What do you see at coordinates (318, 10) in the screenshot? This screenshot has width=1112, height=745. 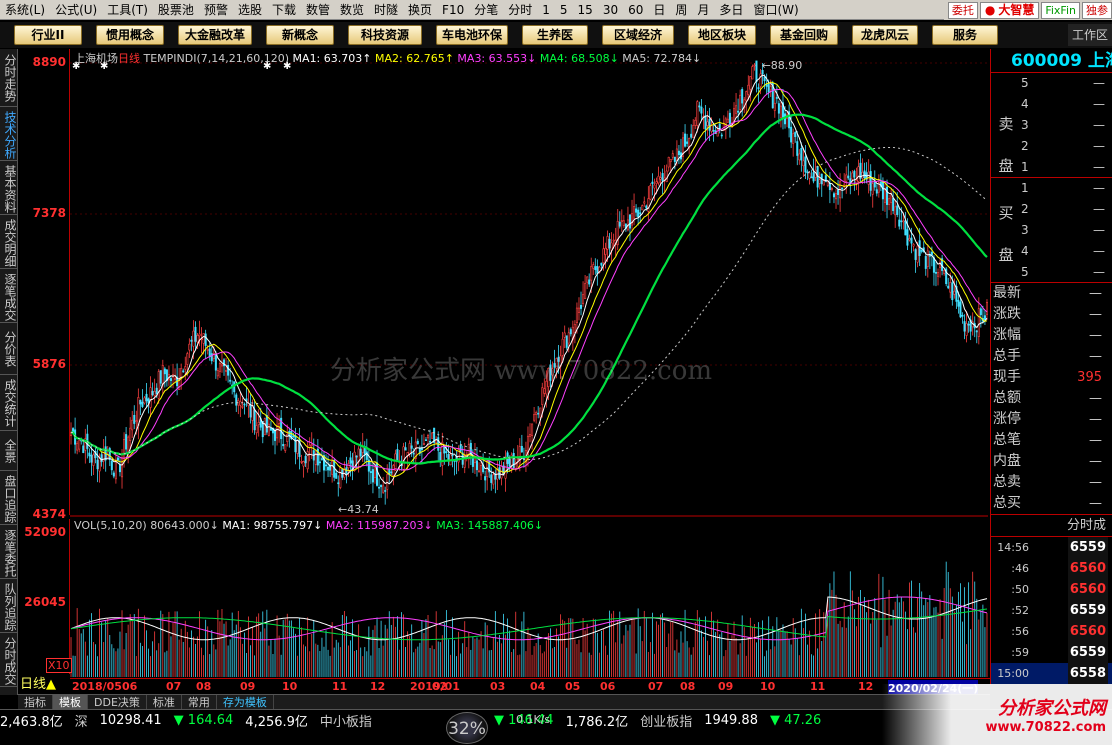 I see `menu-item: 数管` at bounding box center [318, 10].